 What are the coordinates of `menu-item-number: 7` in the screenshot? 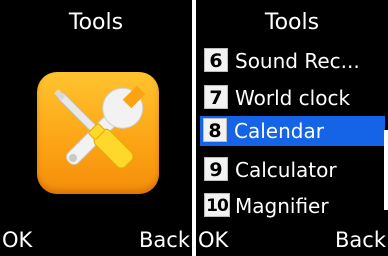 It's located at (216, 97).